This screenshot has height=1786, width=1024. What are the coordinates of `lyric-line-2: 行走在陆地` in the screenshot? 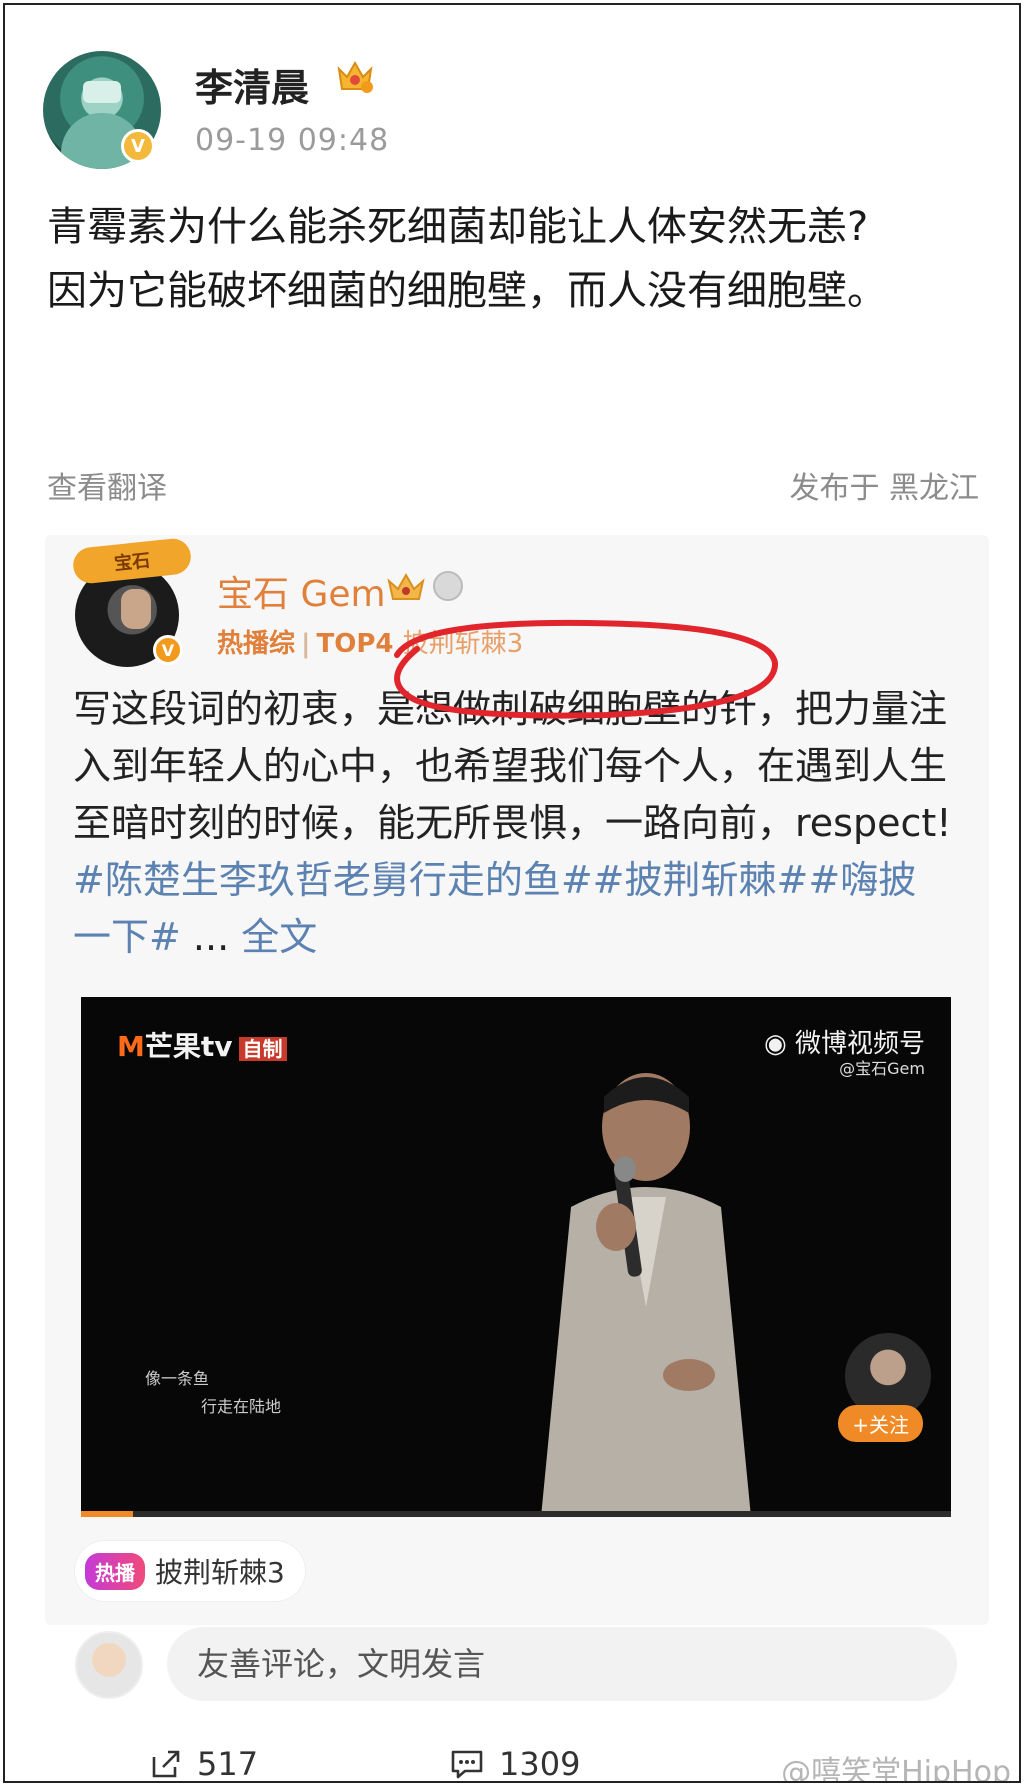 It's located at (241, 1406).